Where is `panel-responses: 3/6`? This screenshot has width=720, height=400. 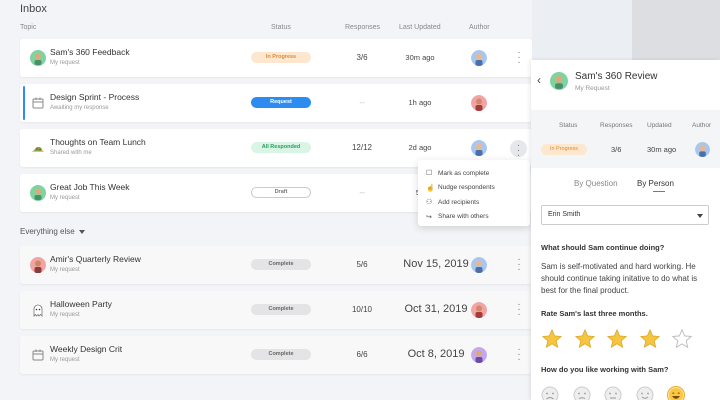
panel-responses: 3/6 is located at coordinates (616, 149).